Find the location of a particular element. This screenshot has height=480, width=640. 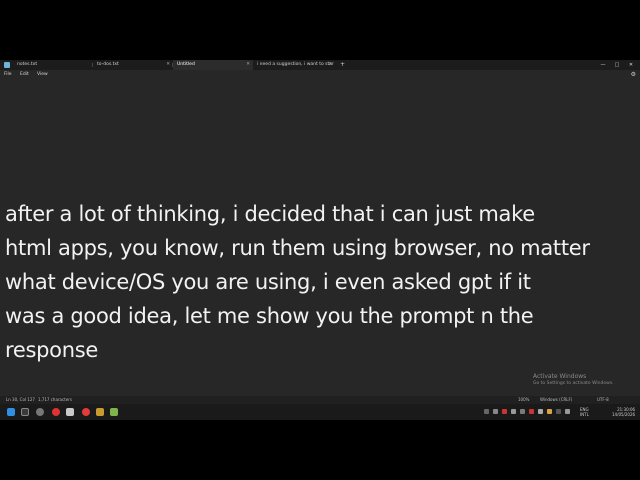

tab-untitled: Untitled ✕ is located at coordinates (213, 65).